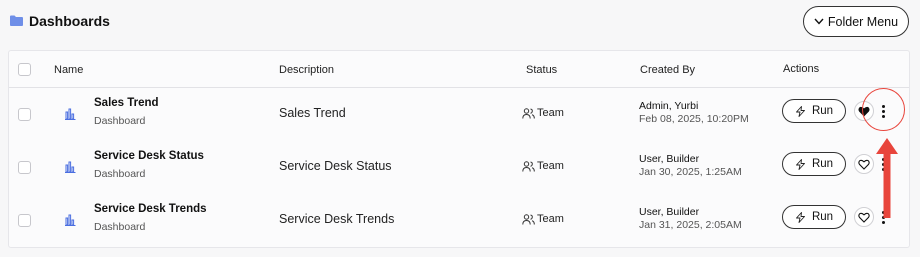 Image resolution: width=920 pixels, height=257 pixels. I want to click on column-header-description: Description, so click(306, 70).